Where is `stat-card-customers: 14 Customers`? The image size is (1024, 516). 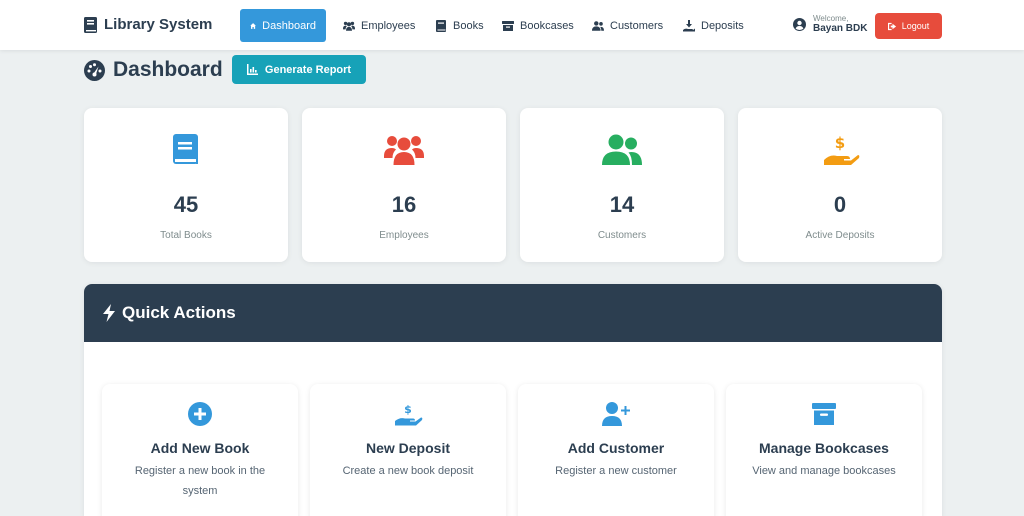
stat-card-customers: 14 Customers is located at coordinates (622, 185).